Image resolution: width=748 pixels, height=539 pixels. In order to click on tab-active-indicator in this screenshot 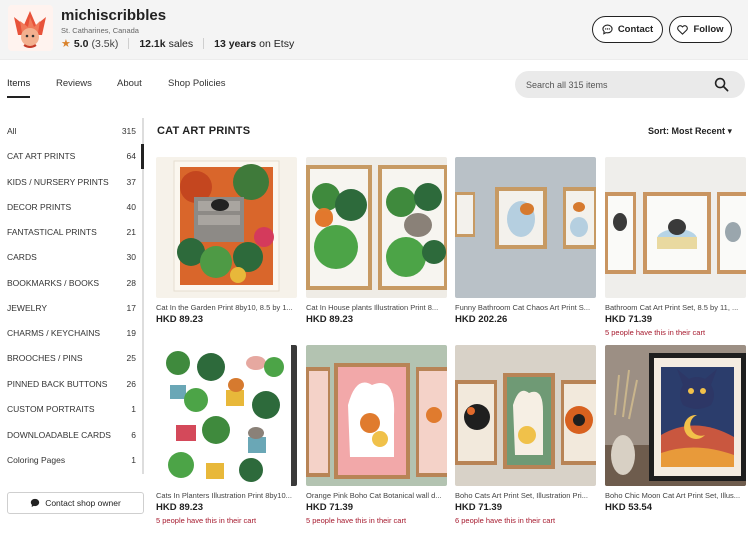, I will do `click(18, 97)`.